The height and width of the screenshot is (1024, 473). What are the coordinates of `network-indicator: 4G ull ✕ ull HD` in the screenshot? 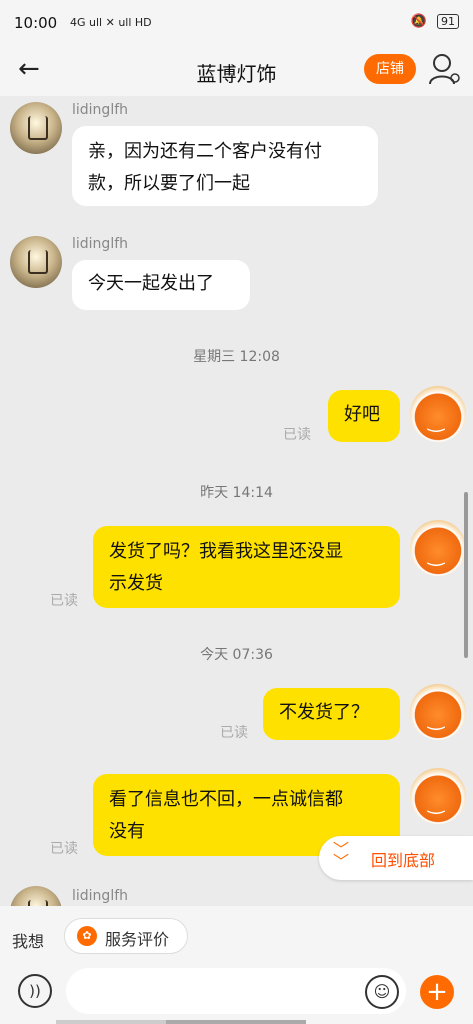 It's located at (111, 22).